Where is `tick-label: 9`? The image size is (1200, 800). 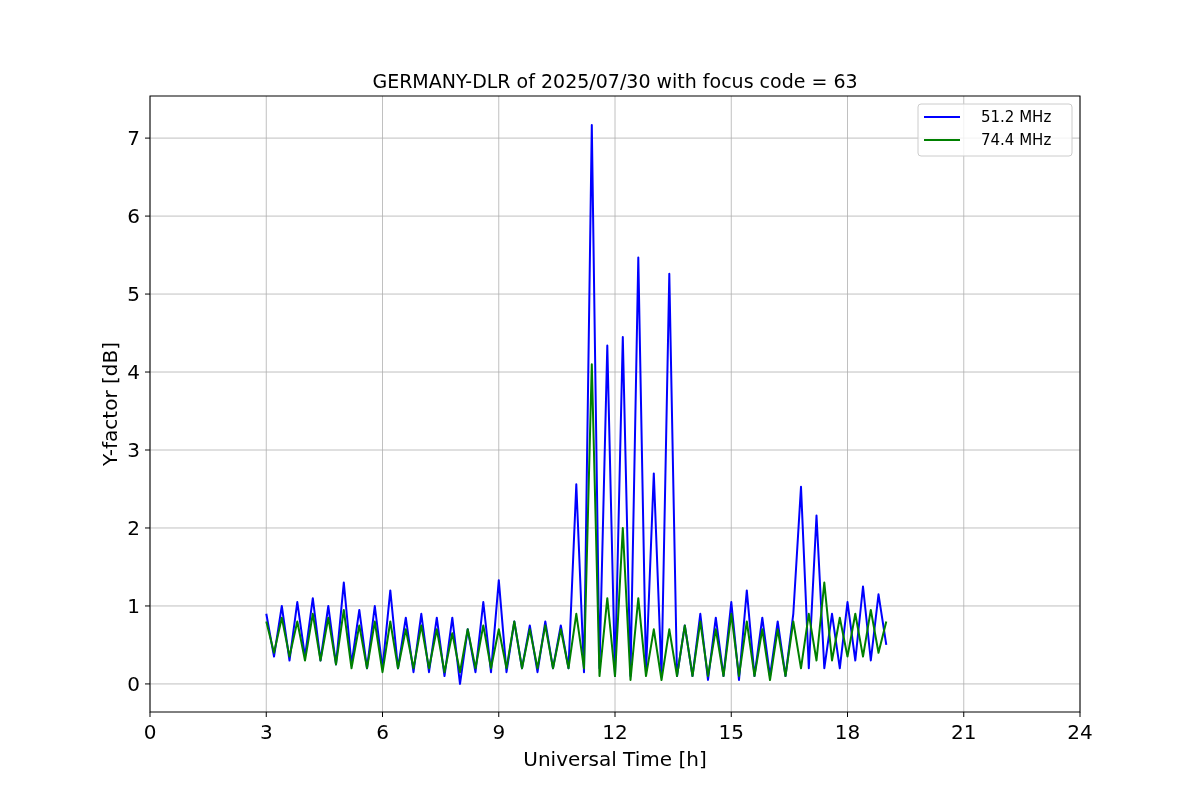
tick-label: 9 is located at coordinates (499, 732).